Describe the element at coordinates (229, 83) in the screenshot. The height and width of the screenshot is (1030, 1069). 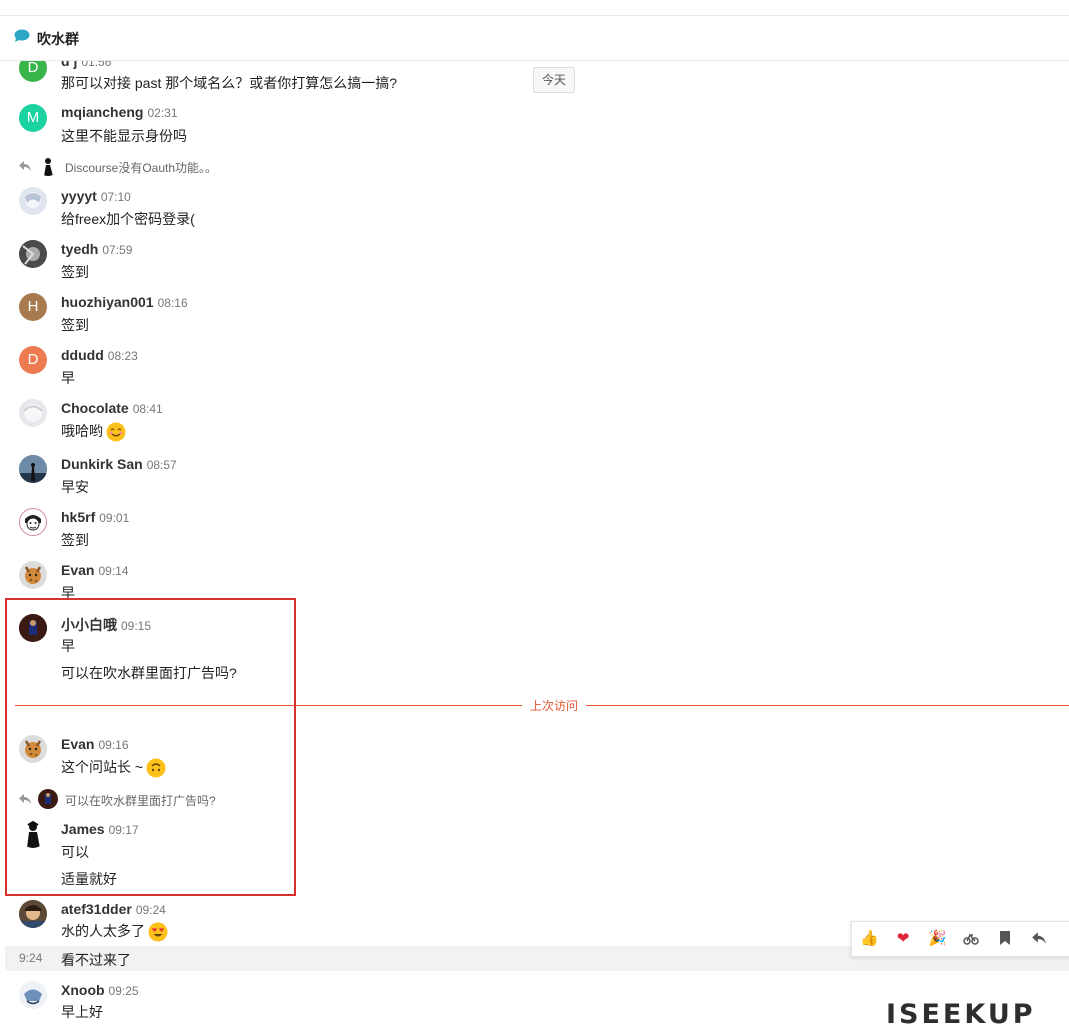
I see `message-text: 那可以对接 past 那个域名么？或者你打算怎么搞一搞?` at that location.